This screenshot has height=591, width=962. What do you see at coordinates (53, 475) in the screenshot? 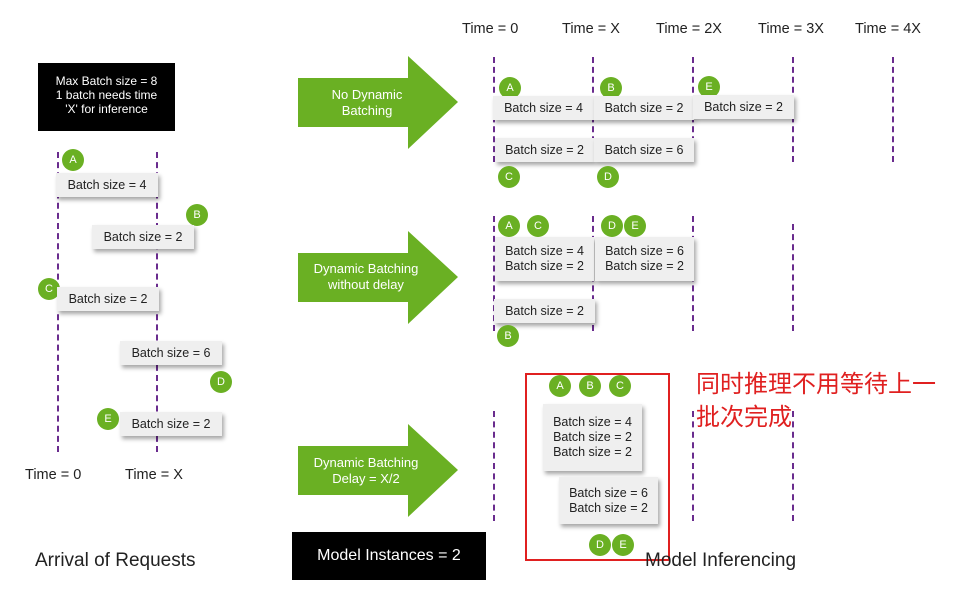
I see `arrival-time-left: Time = 0` at bounding box center [53, 475].